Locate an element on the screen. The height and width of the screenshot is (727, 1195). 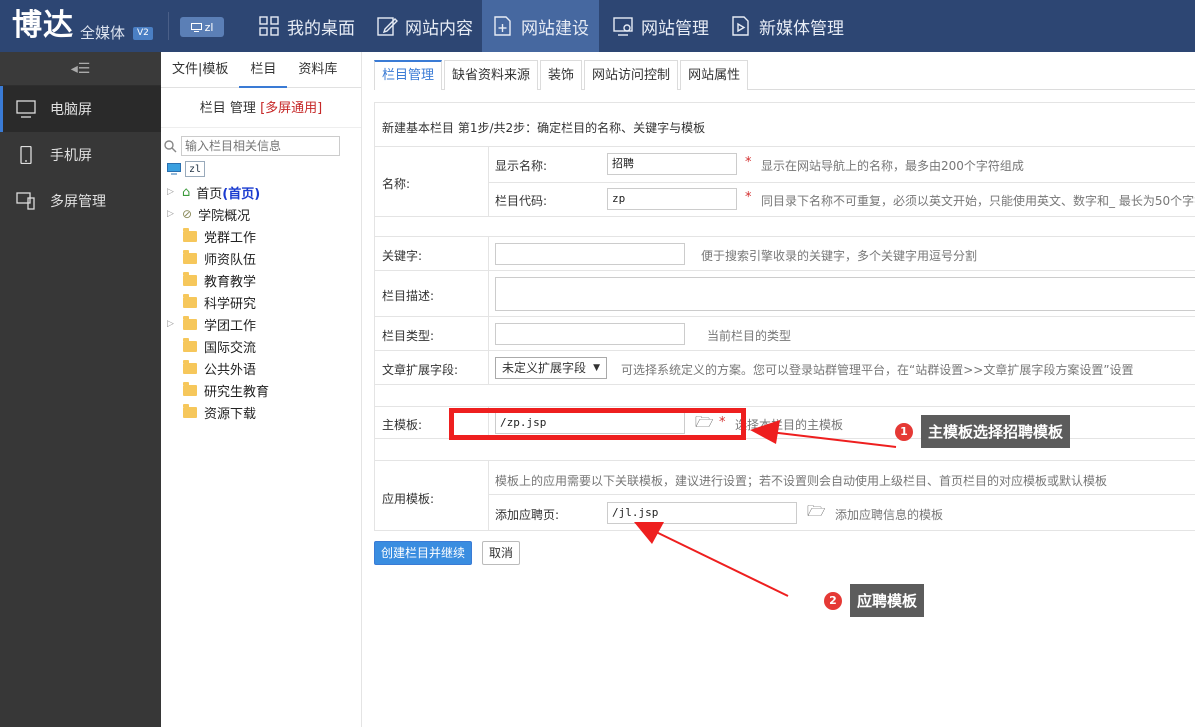
nav-site-build: 网站建设 is located at coordinates (540, 26).